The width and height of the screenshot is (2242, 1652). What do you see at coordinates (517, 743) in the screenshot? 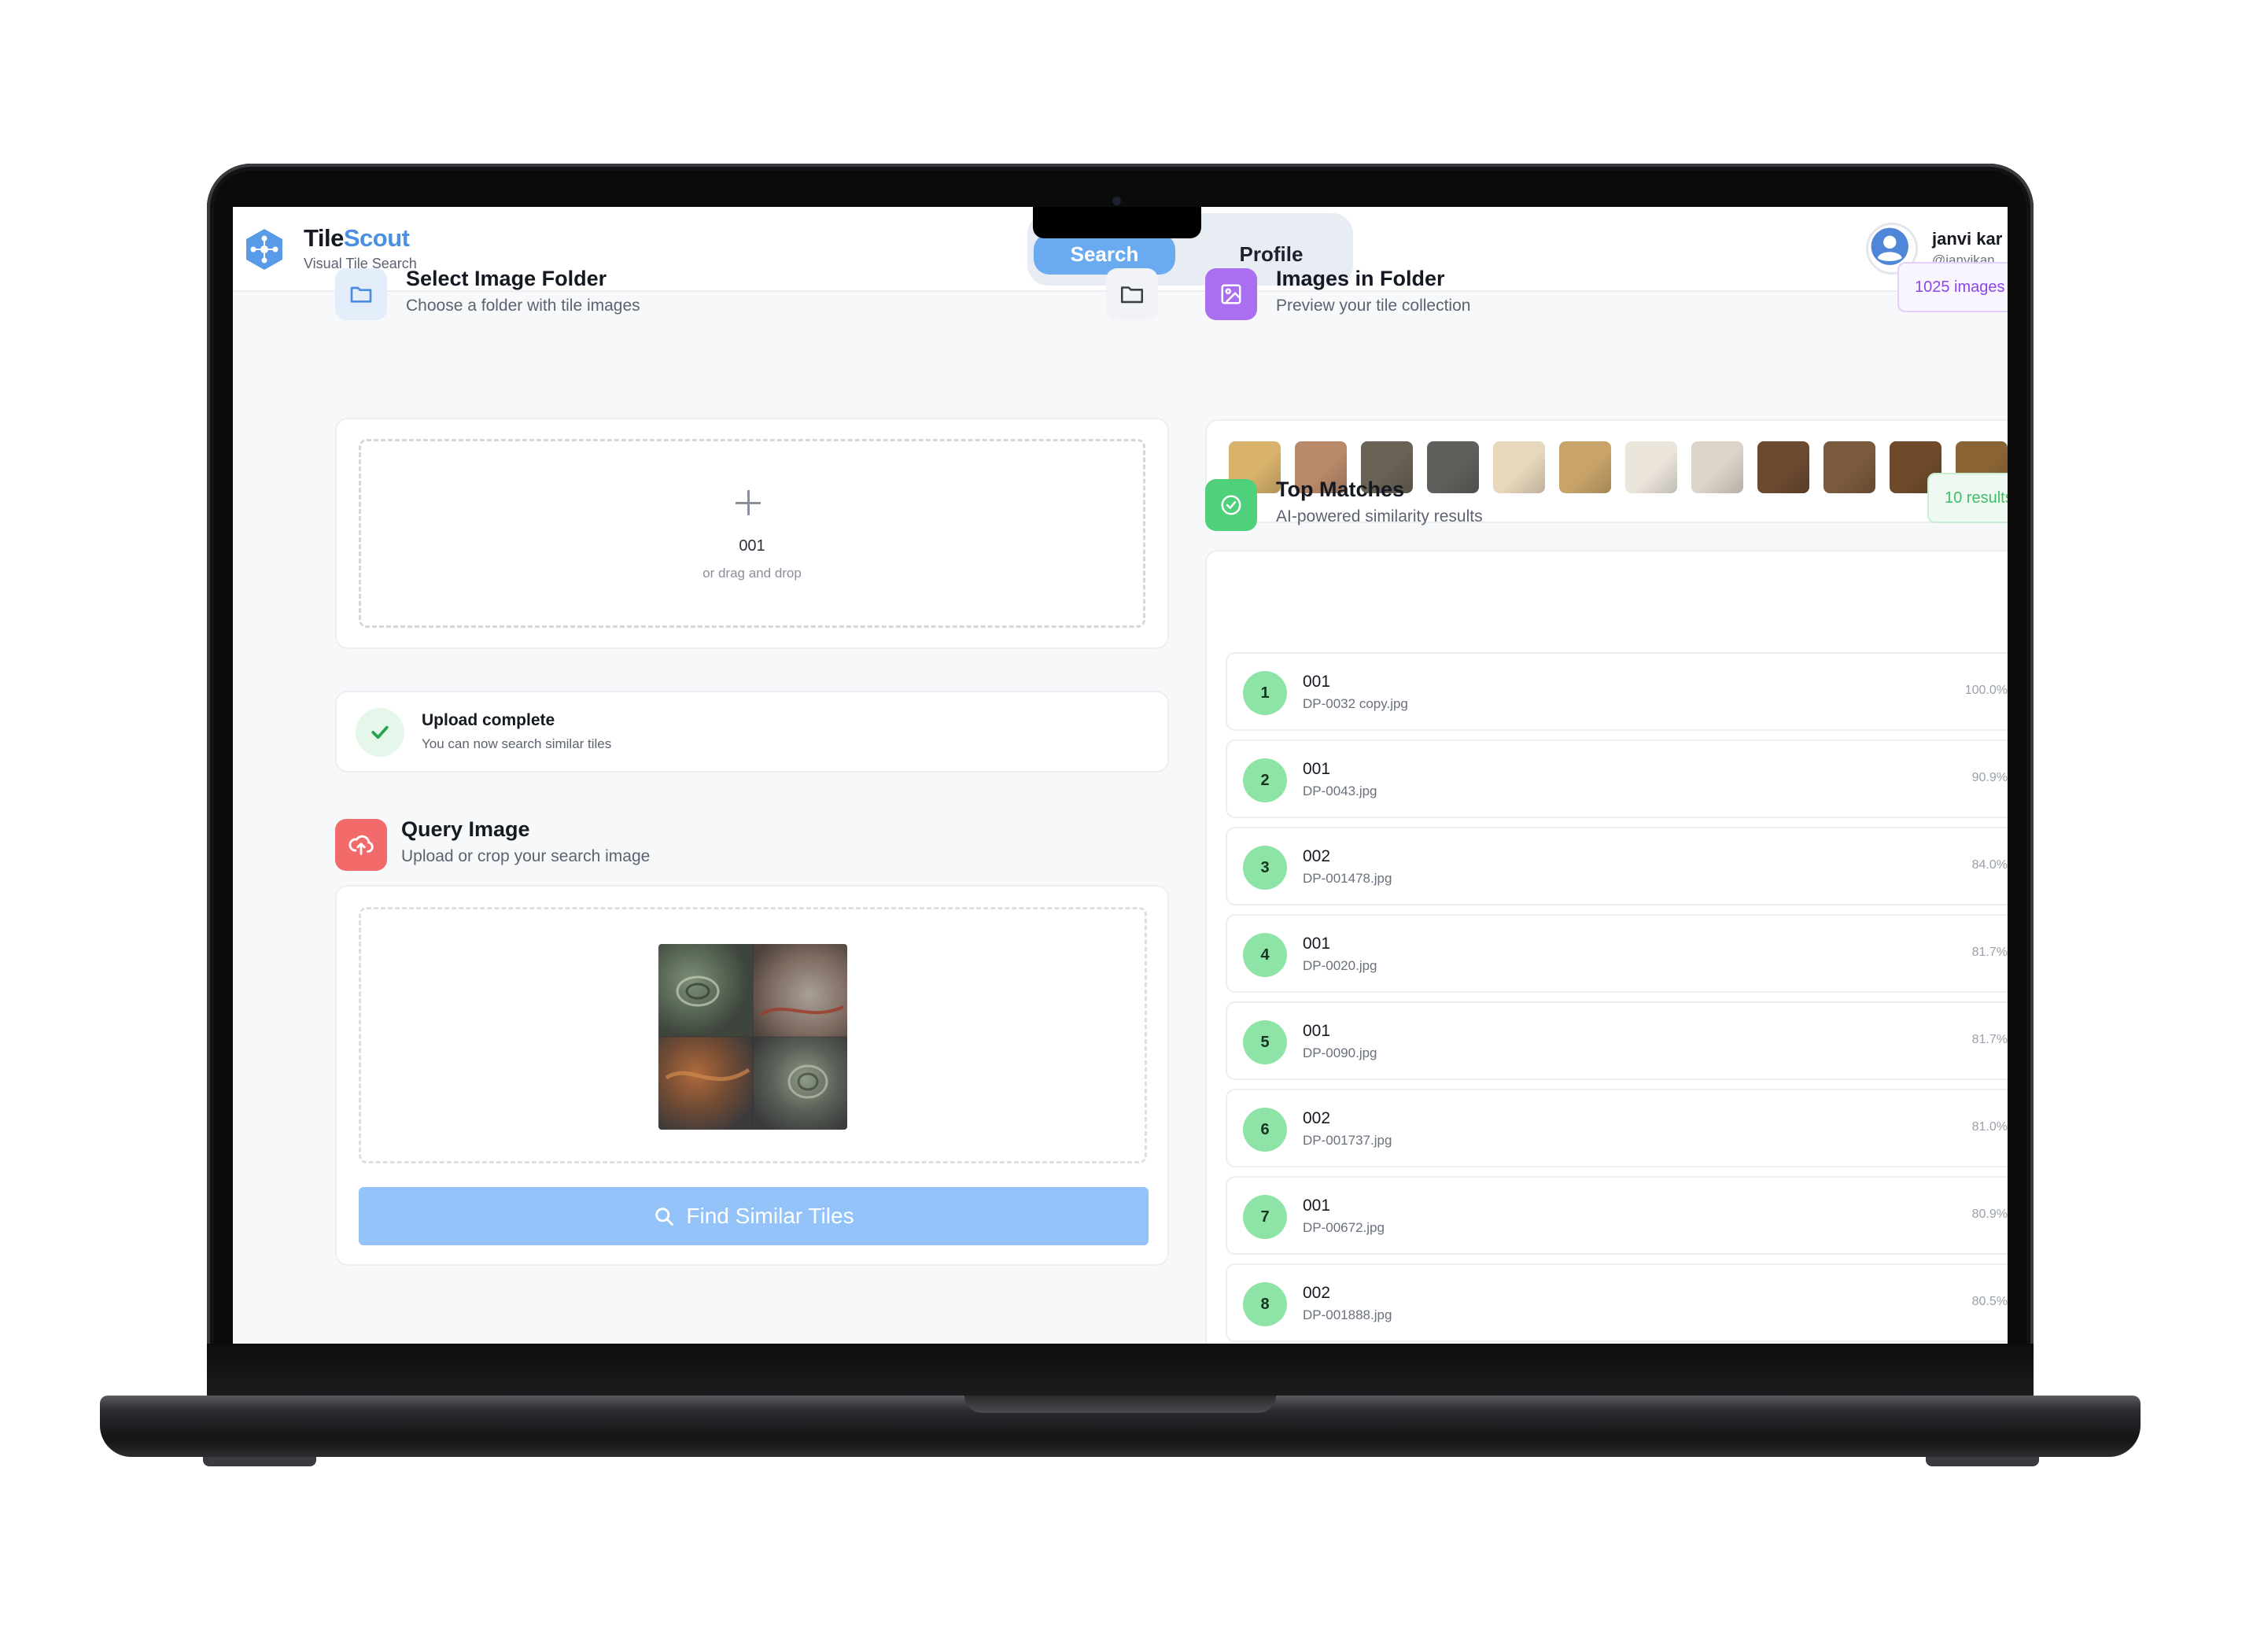
I see `upload-status-subtitle: You can now search similar tiles` at bounding box center [517, 743].